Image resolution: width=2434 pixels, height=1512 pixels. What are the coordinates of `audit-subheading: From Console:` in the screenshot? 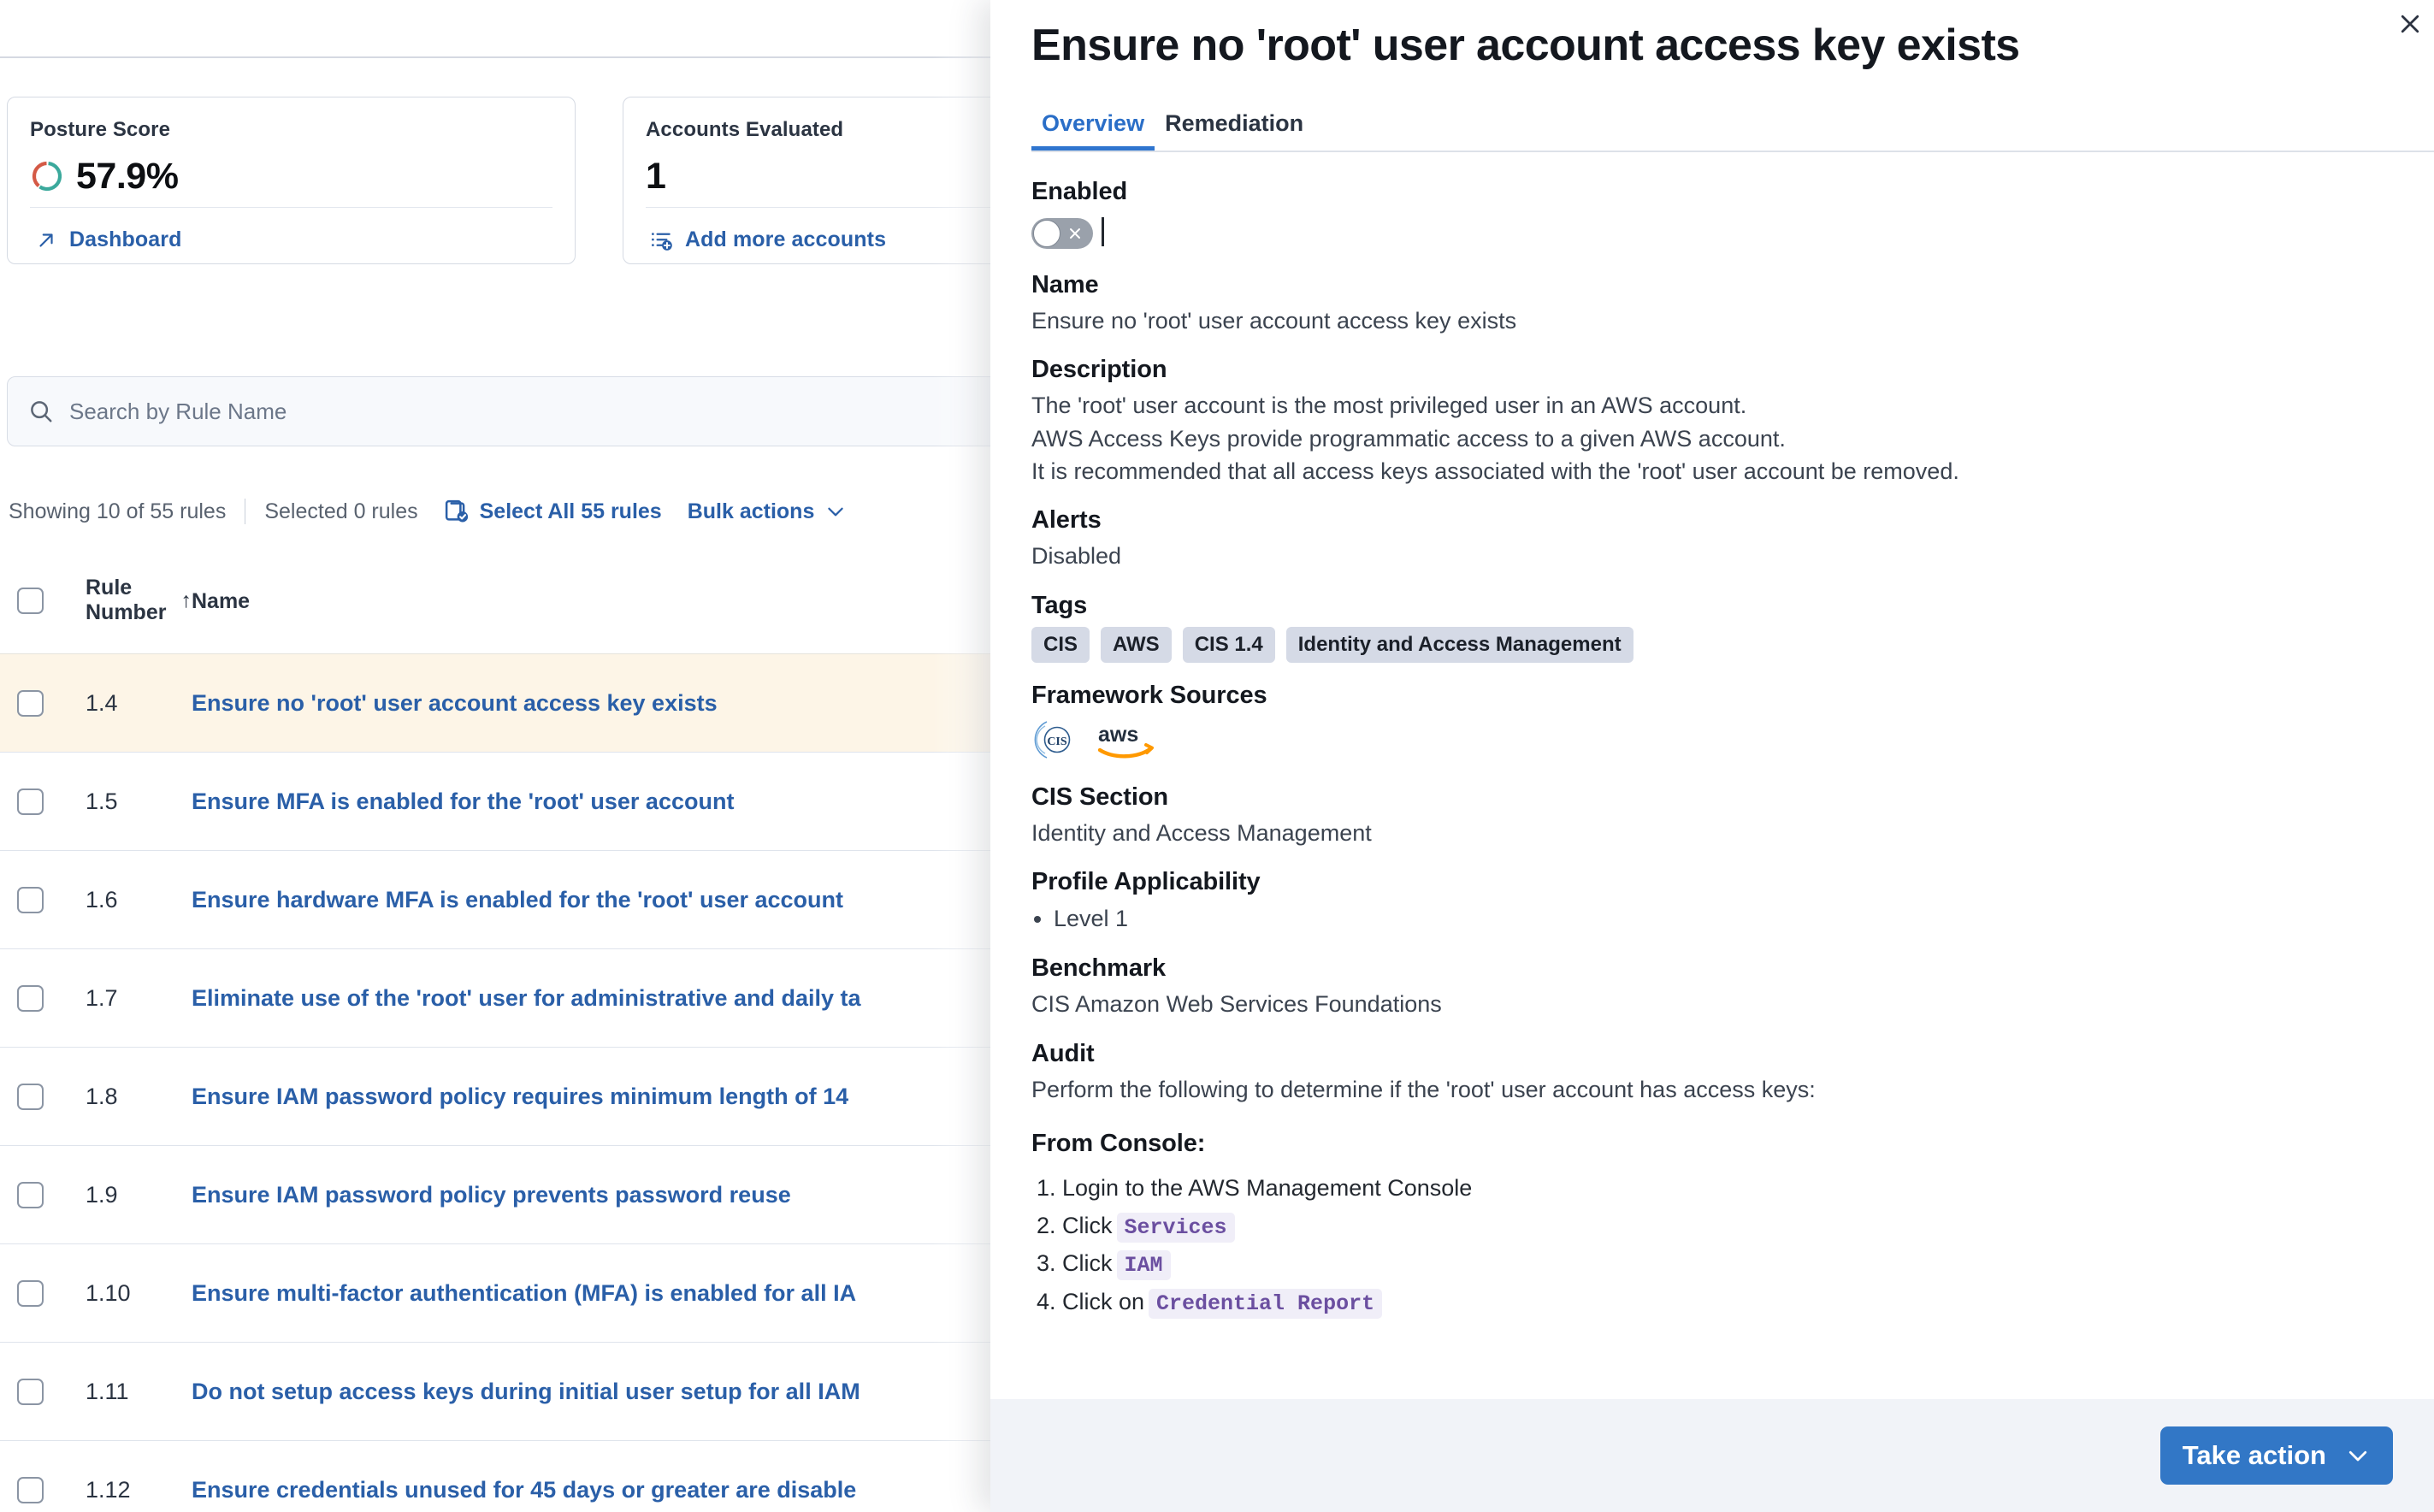 It's located at (1118, 1144).